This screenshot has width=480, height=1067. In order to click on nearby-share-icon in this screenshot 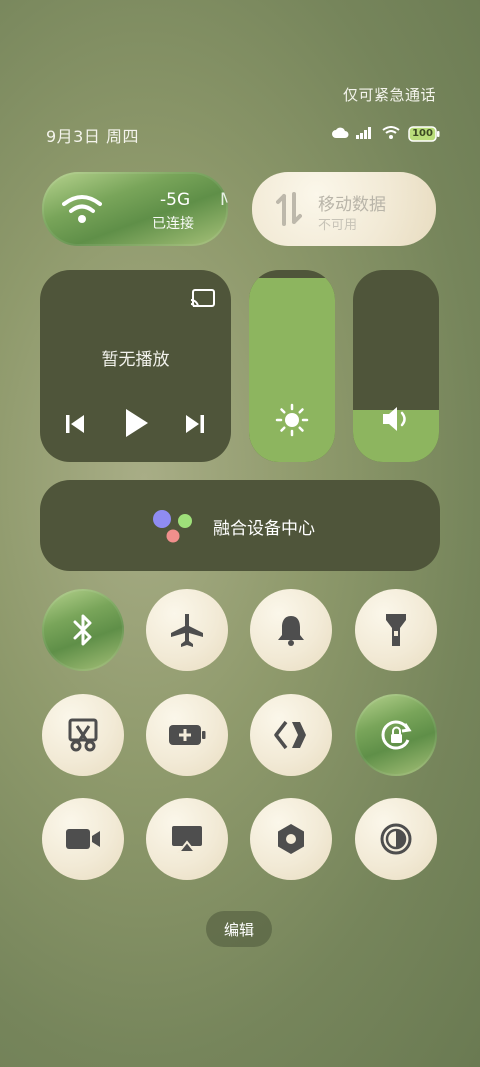, I will do `click(291, 735)`.